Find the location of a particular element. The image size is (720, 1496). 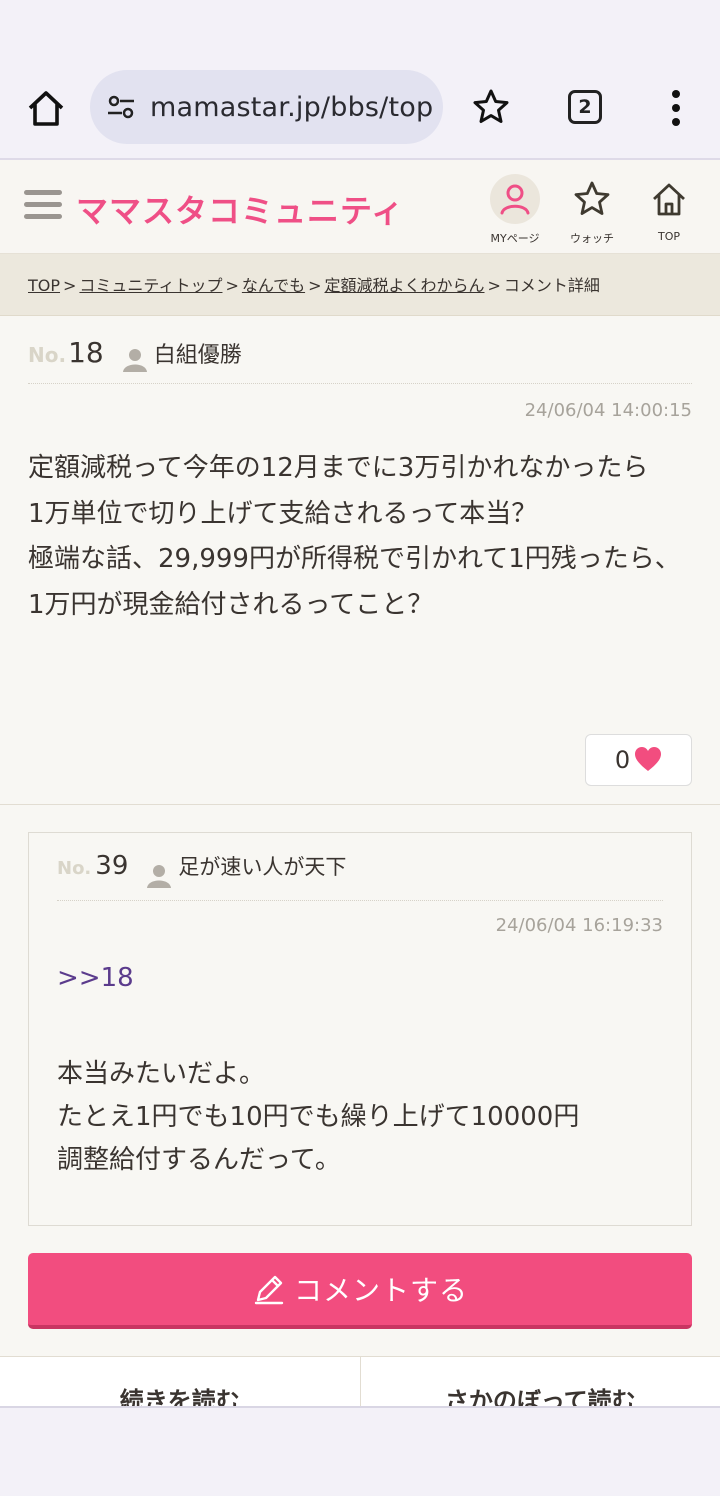

my-page-link: MYページ is located at coordinates (515, 210).